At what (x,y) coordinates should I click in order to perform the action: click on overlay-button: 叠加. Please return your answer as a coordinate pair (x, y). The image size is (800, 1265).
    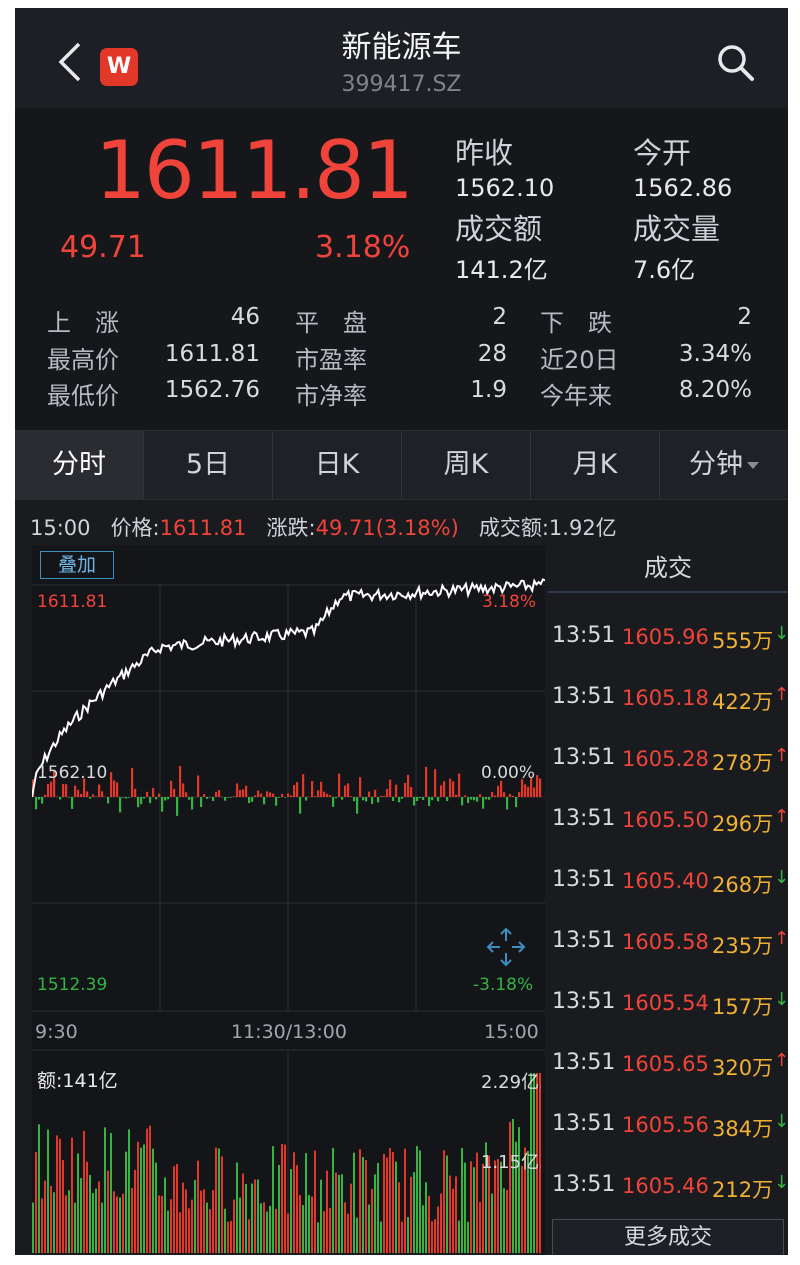
    Looking at the image, I should click on (77, 565).